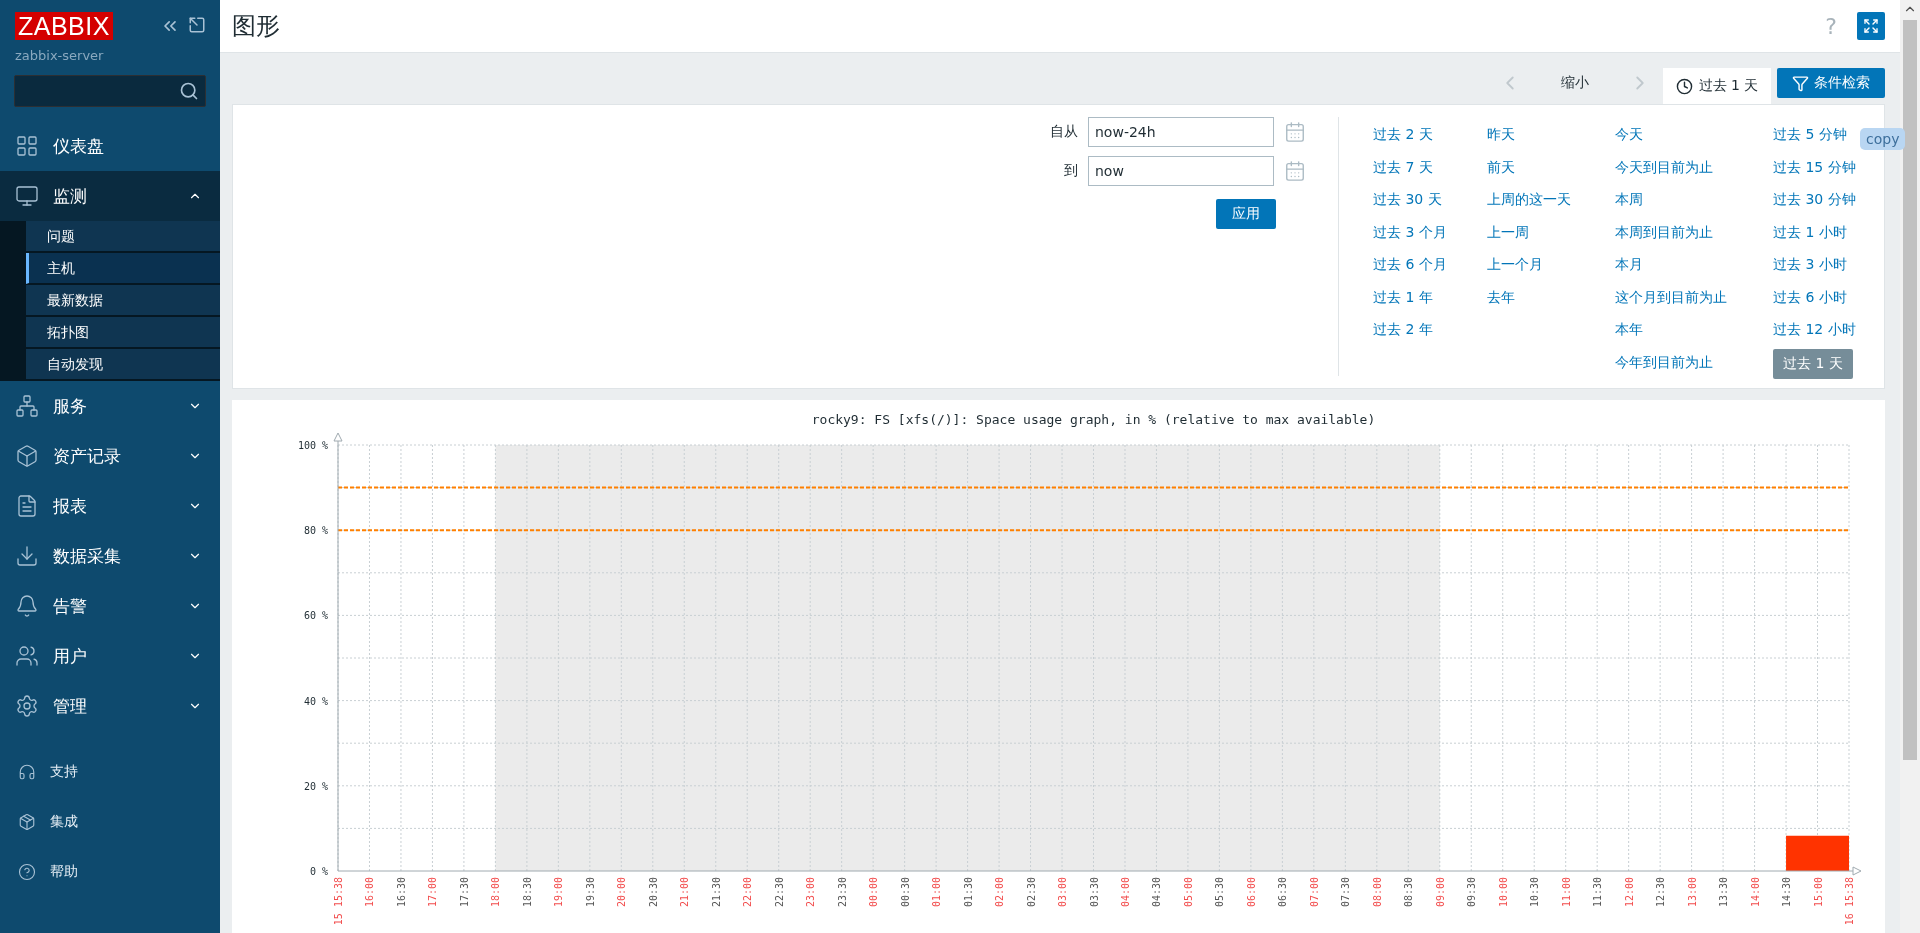 The image size is (1920, 933). I want to click on clock-icon, so click(1684, 86).